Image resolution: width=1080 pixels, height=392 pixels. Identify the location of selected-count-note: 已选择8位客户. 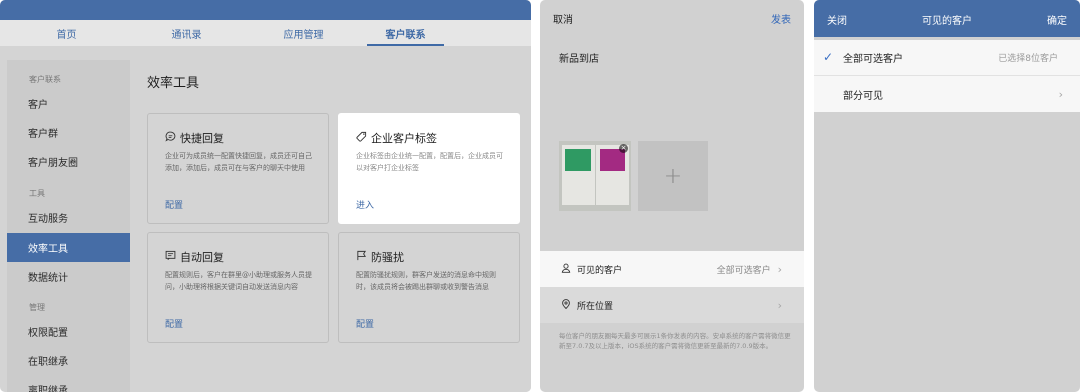
(1028, 59).